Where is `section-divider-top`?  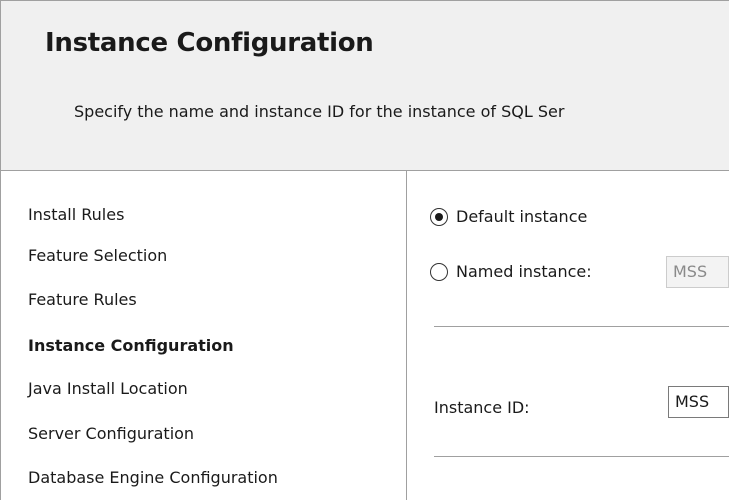
section-divider-top is located at coordinates (581, 326).